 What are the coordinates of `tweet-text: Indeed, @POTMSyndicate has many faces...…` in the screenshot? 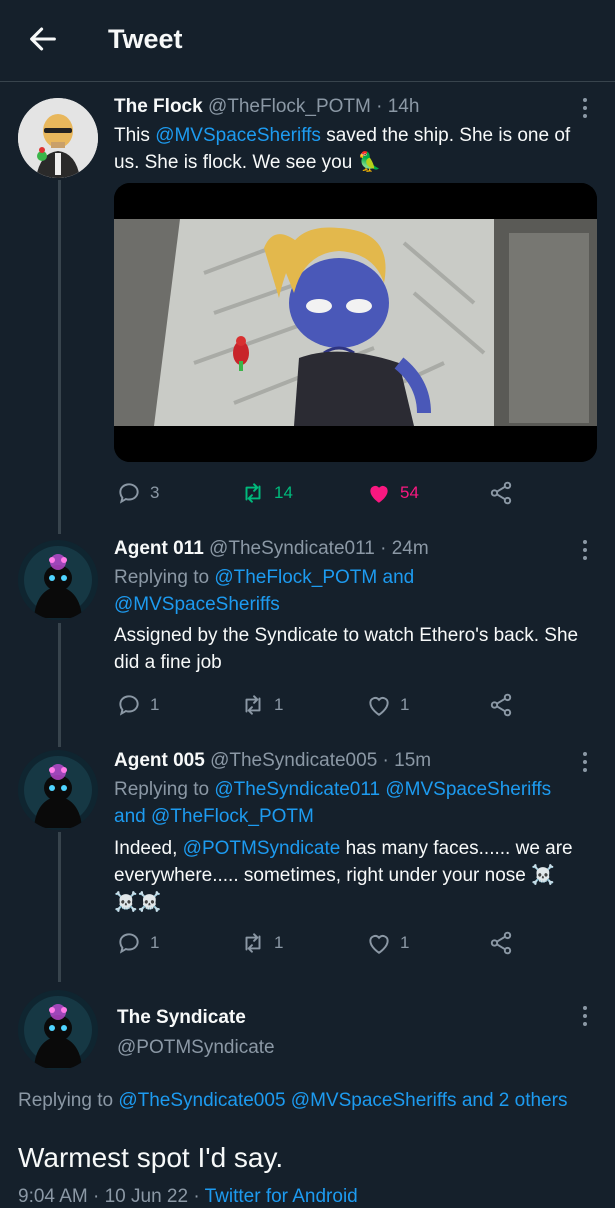 It's located at (343, 875).